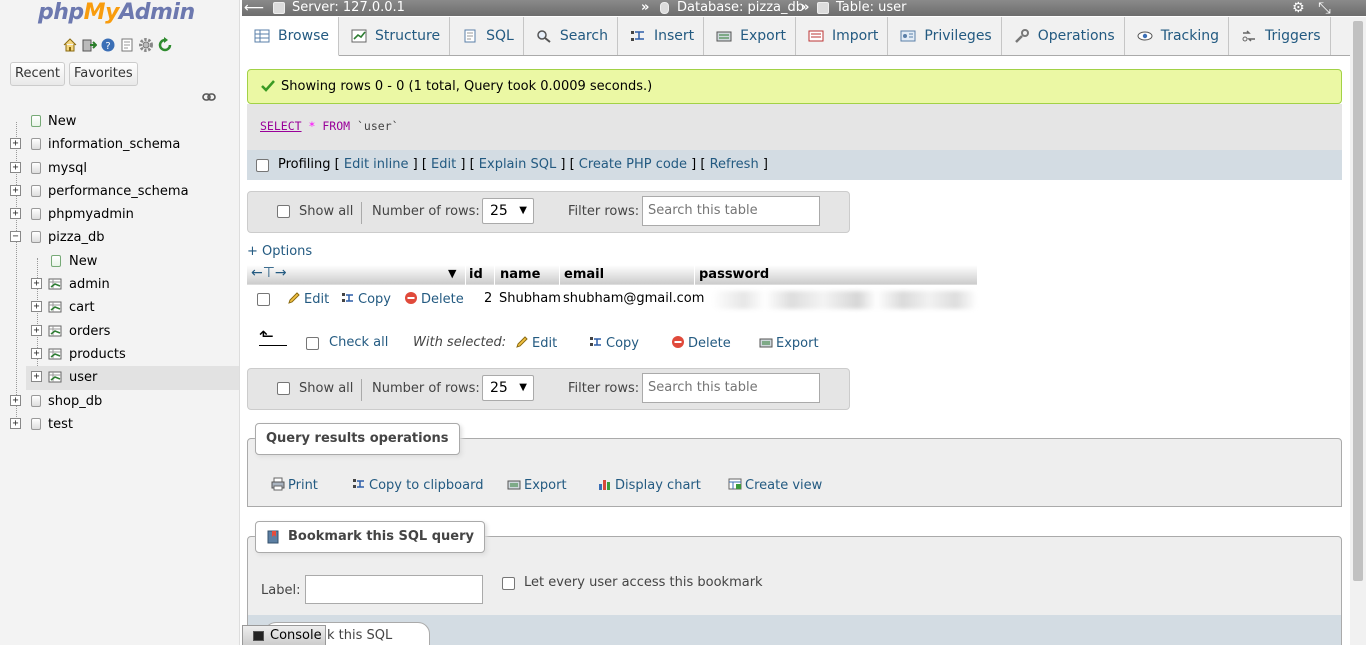  Describe the element at coordinates (60, 424) in the screenshot. I see `sidebar-item-label: test` at that location.